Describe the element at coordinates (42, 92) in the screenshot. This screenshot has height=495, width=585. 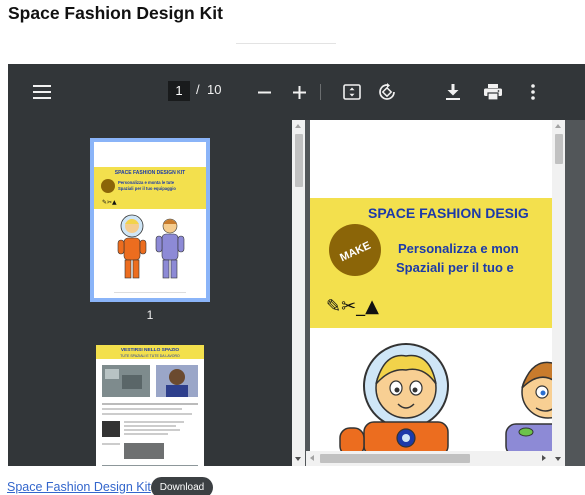
I see `menu-icon` at that location.